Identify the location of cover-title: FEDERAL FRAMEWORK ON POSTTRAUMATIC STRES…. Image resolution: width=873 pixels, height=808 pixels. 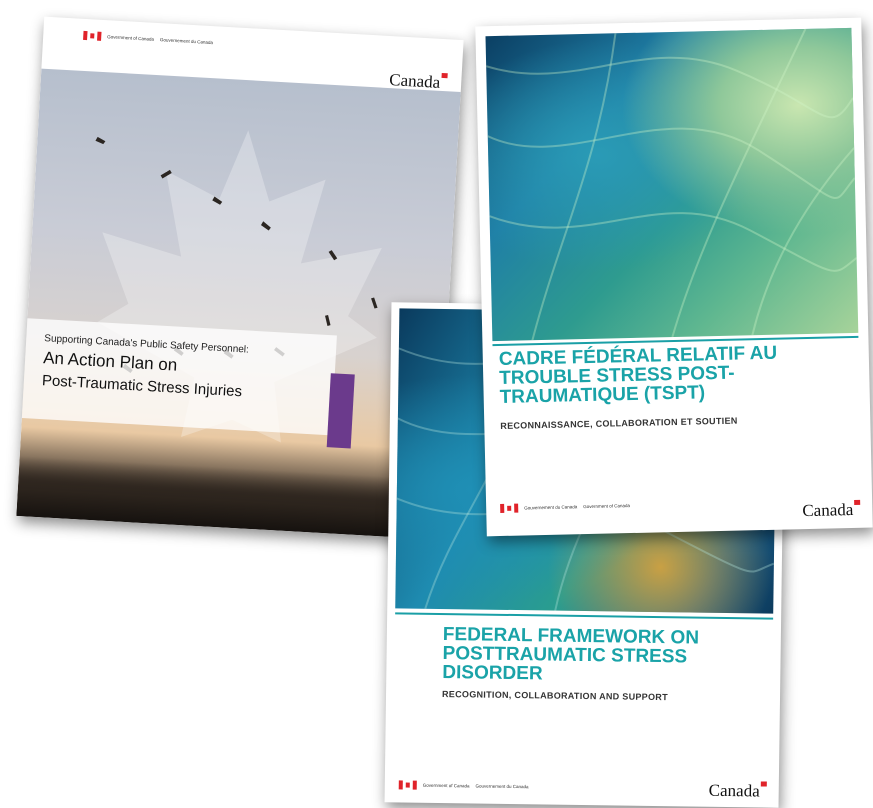
(571, 654).